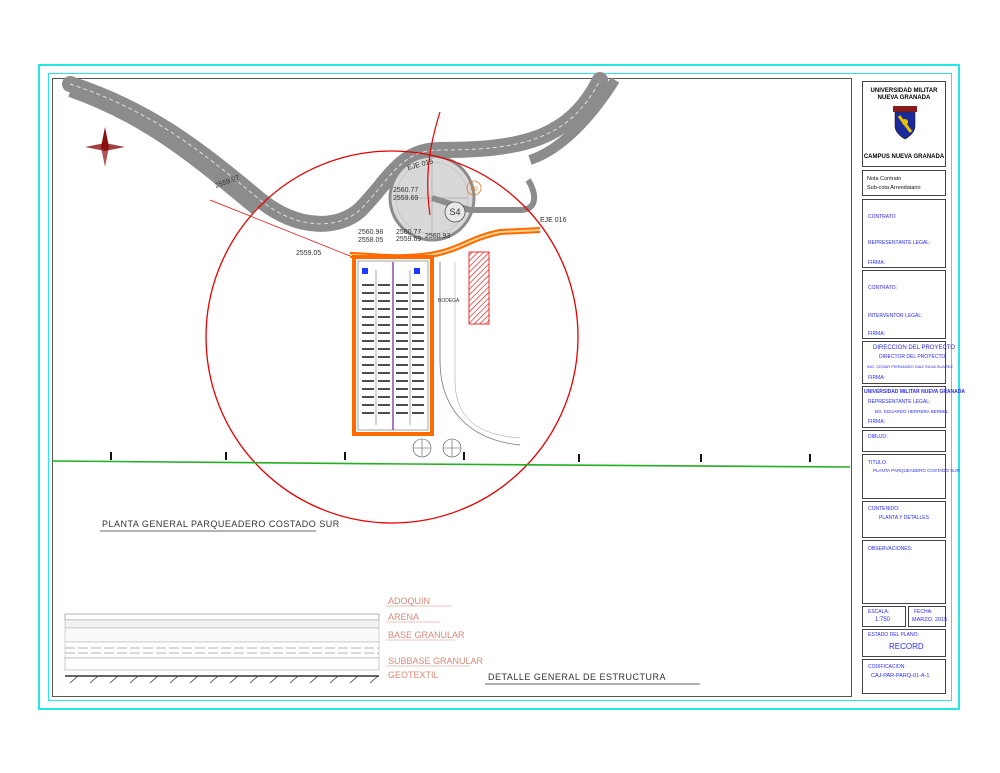 This screenshot has height=773, width=1000. I want to click on bodega-label: BODEGA, so click(449, 301).